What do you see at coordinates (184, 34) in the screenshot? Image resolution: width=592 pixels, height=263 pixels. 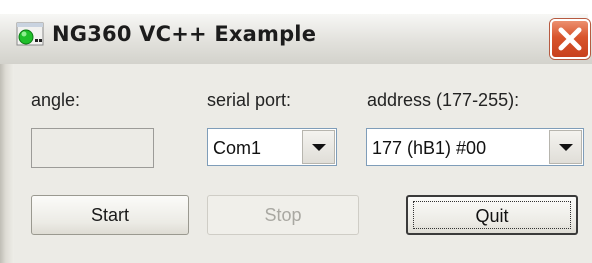 I see `window-title: NG360 VC++ Example` at bounding box center [184, 34].